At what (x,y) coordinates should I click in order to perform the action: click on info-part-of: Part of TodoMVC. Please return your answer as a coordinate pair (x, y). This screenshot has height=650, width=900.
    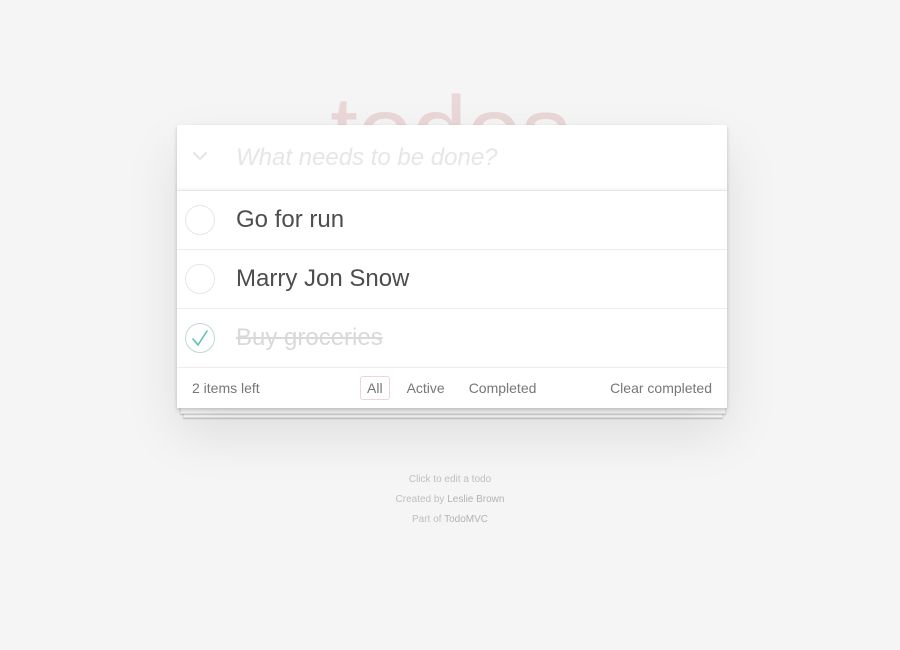
    Looking at the image, I should click on (450, 520).